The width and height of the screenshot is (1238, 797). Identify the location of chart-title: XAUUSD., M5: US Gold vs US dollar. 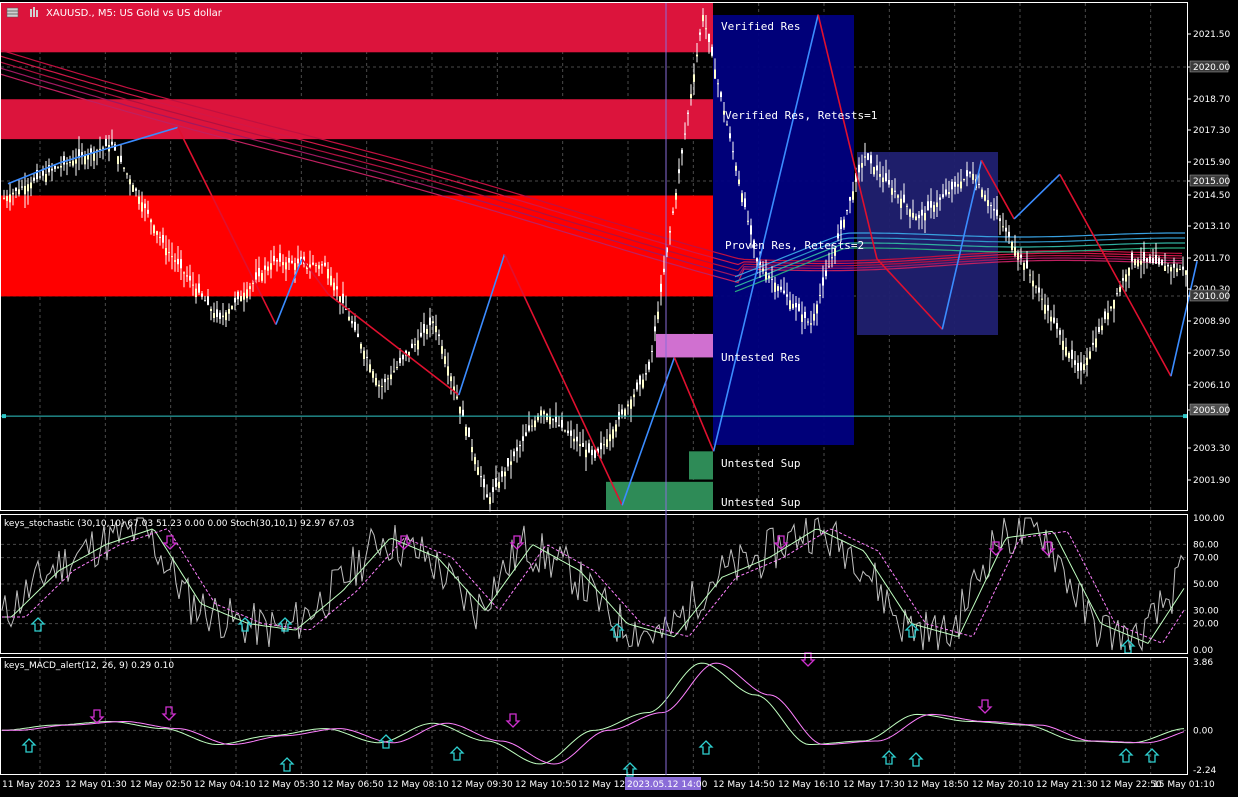
(134, 13).